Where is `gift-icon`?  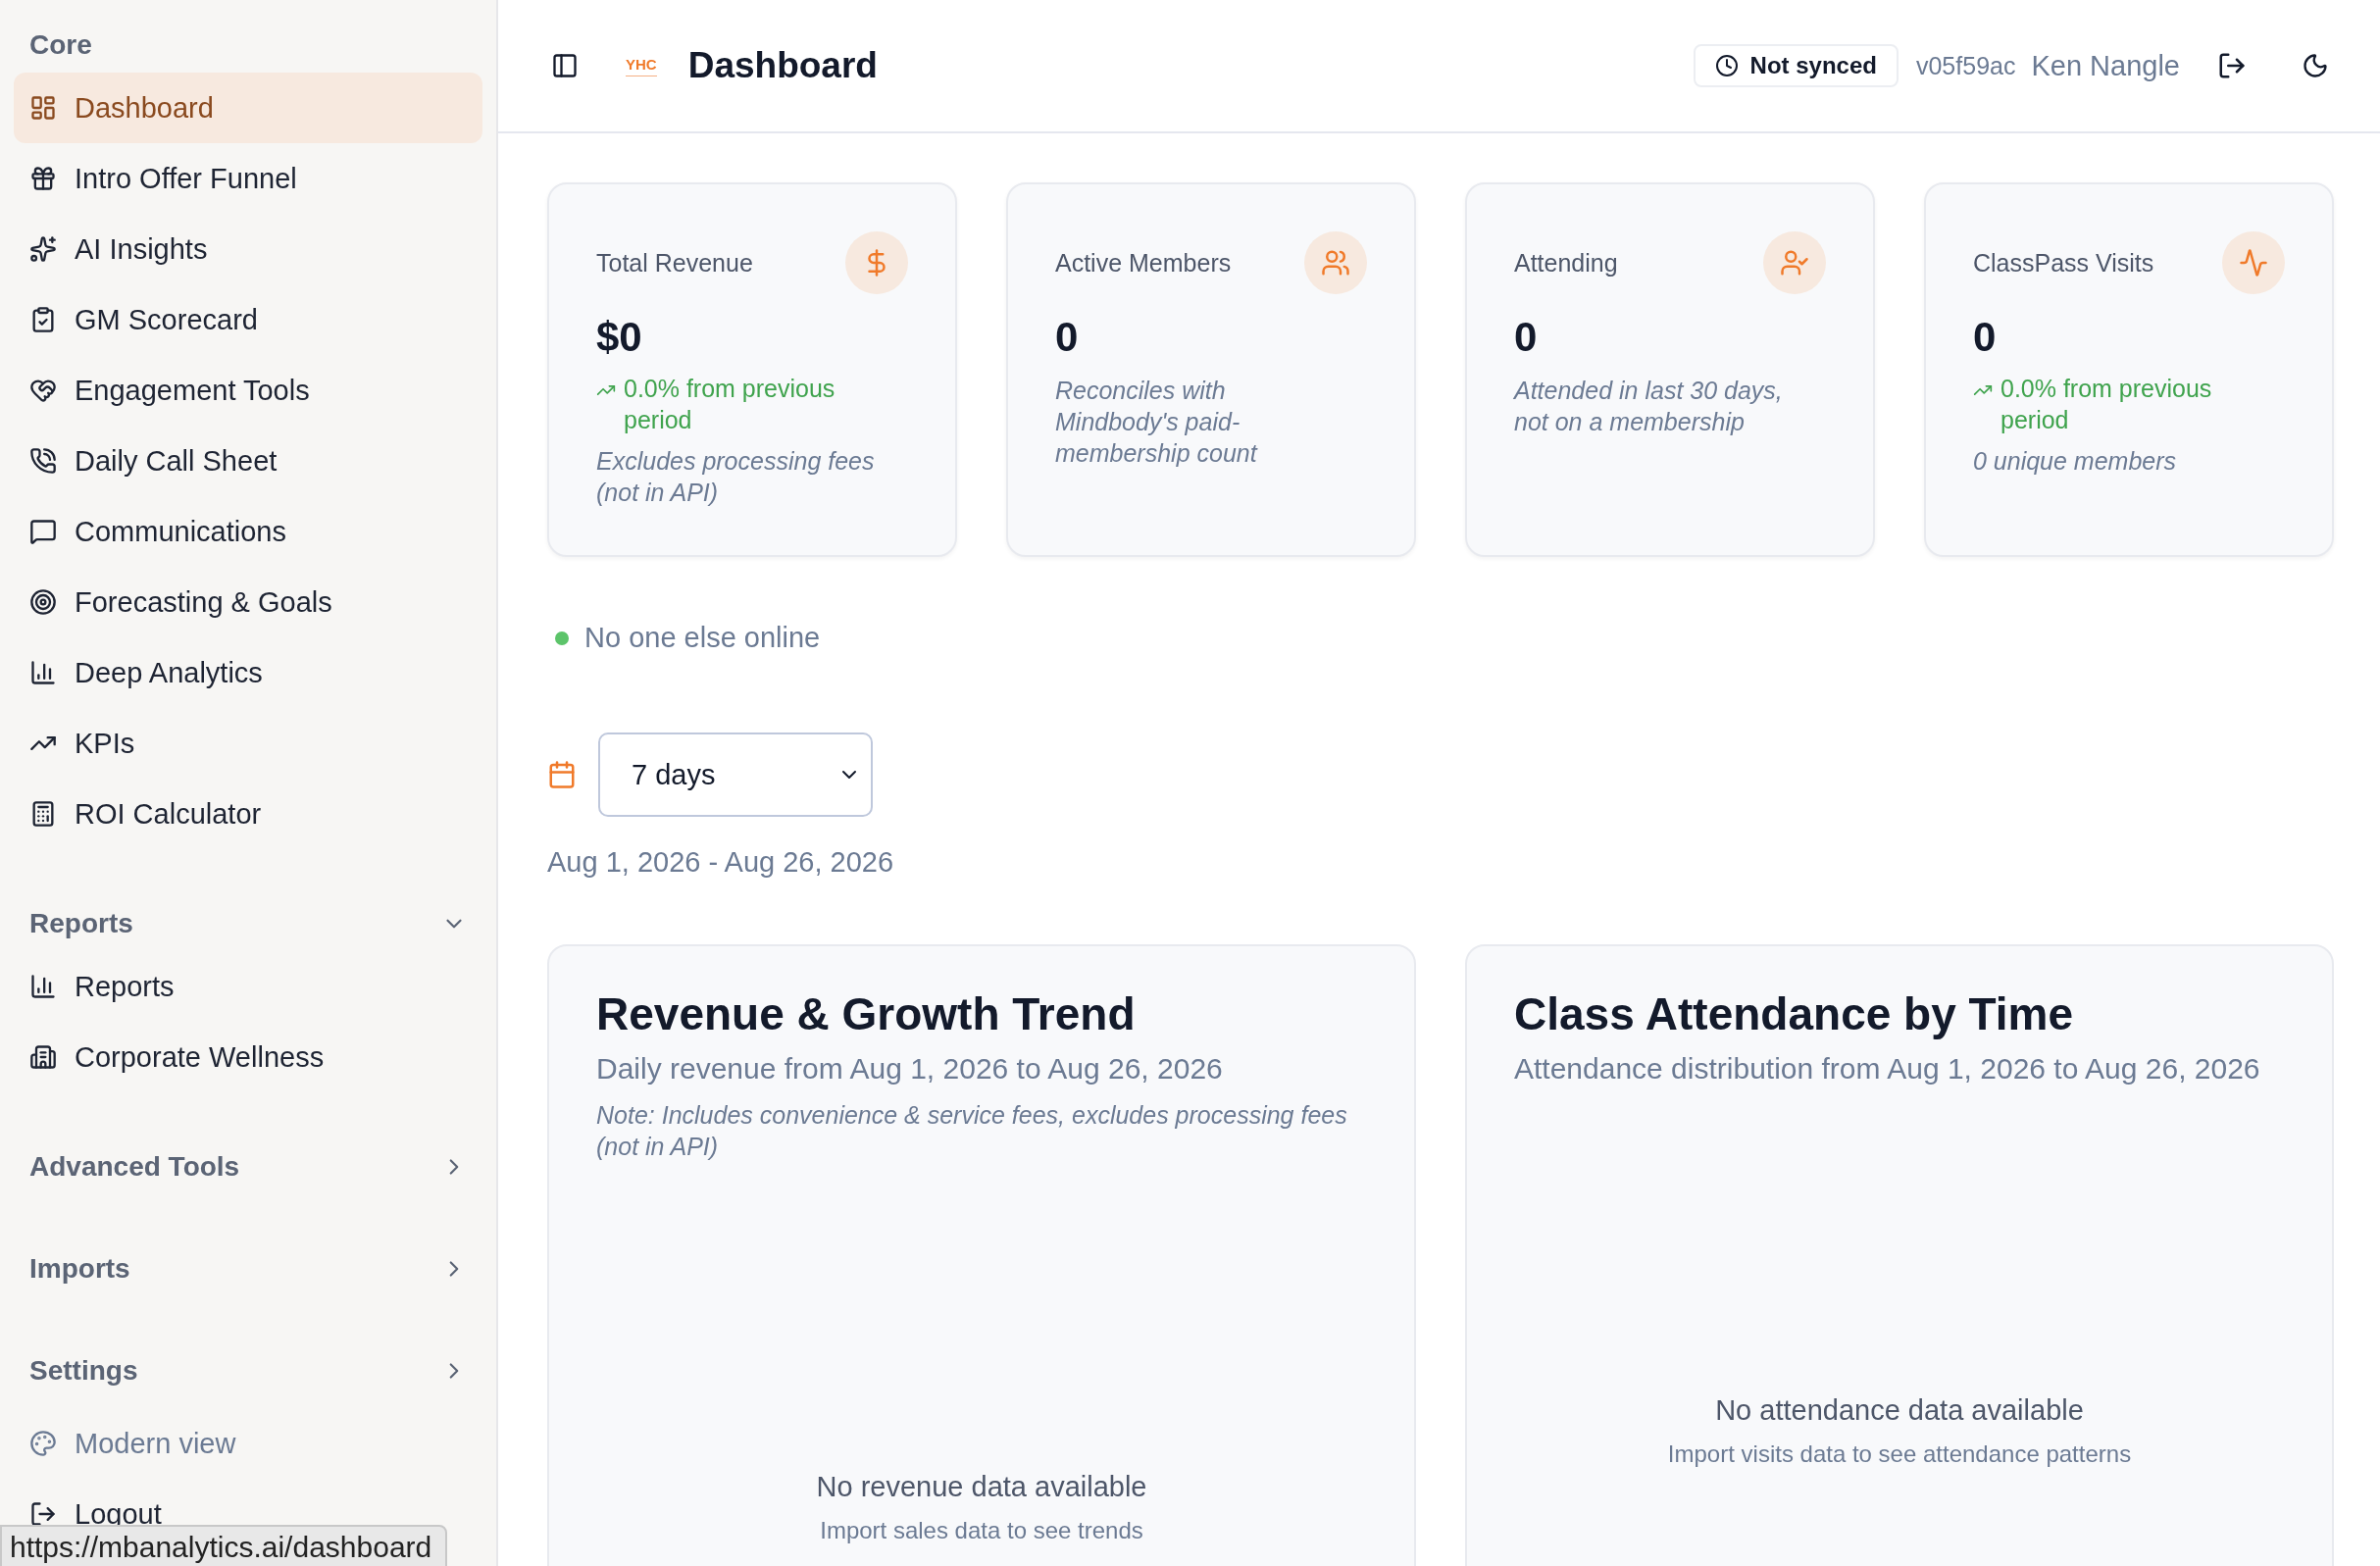 gift-icon is located at coordinates (43, 179).